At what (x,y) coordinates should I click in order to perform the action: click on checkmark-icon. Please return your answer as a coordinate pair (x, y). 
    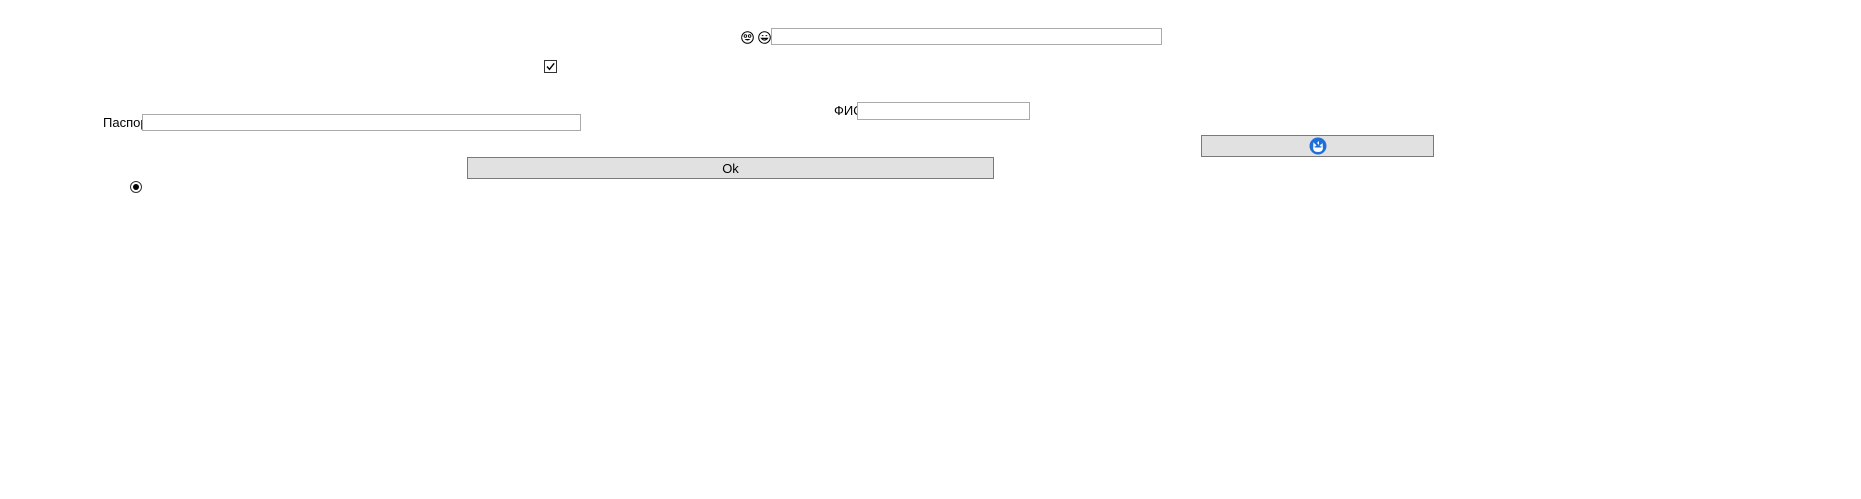
    Looking at the image, I should click on (550, 66).